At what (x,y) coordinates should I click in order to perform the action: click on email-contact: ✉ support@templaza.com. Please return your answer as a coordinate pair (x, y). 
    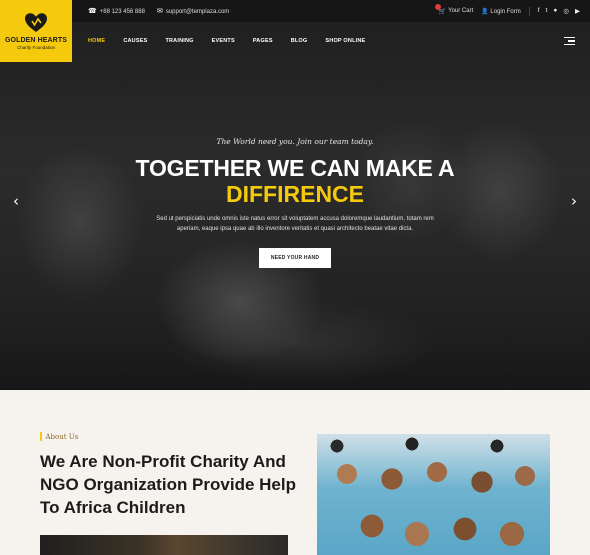
    Looking at the image, I should click on (193, 11).